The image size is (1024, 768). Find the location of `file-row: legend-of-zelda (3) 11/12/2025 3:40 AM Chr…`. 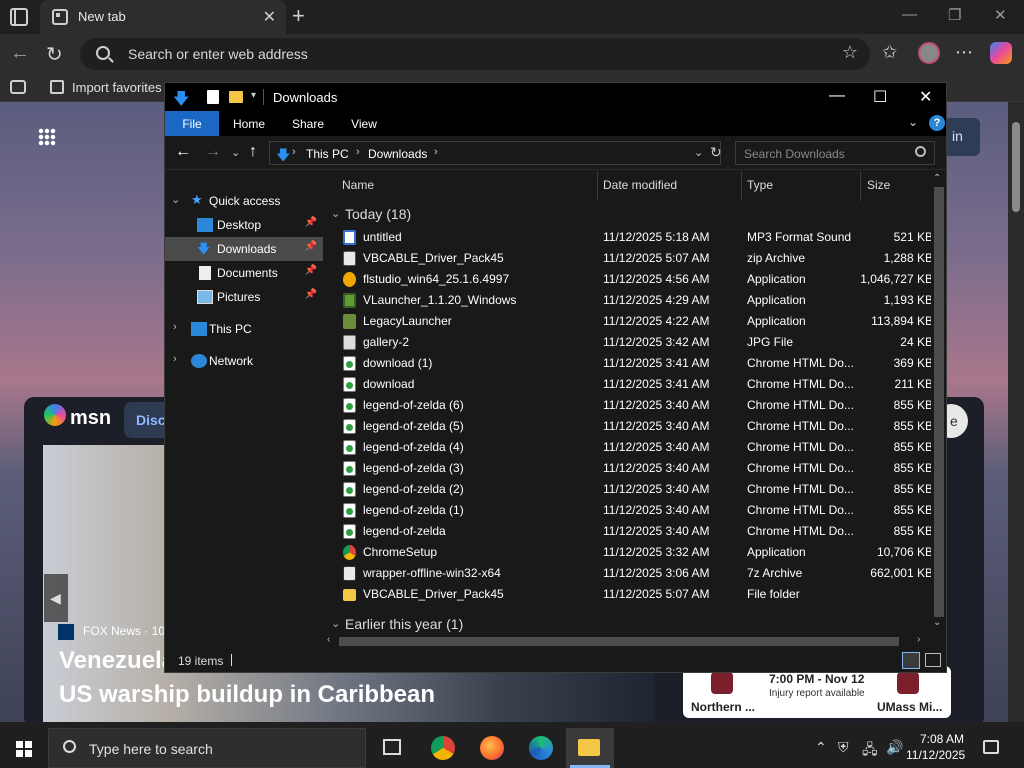

file-row: legend-of-zelda (3) 11/12/2025 3:40 AM Chr… is located at coordinates (627, 468).